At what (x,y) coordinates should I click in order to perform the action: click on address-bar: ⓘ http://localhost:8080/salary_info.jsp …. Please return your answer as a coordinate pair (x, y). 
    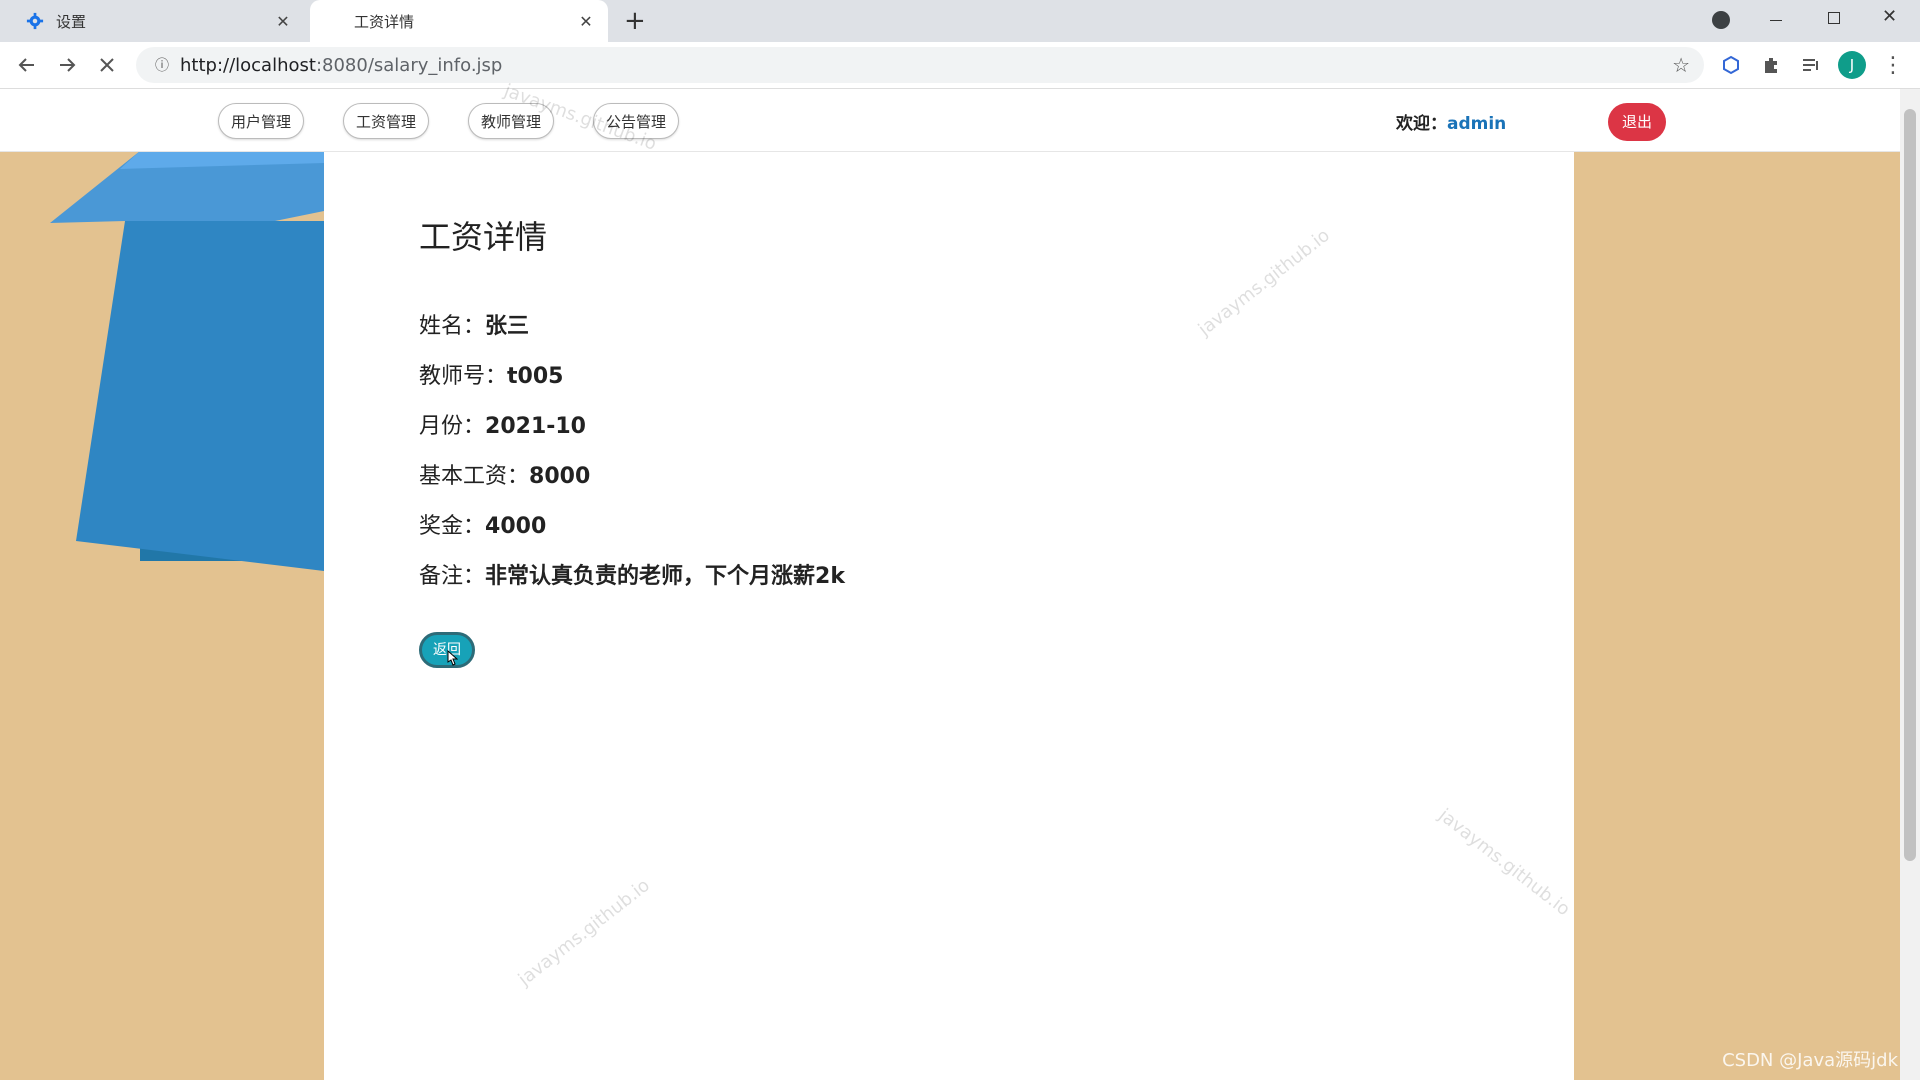
    Looking at the image, I should click on (920, 65).